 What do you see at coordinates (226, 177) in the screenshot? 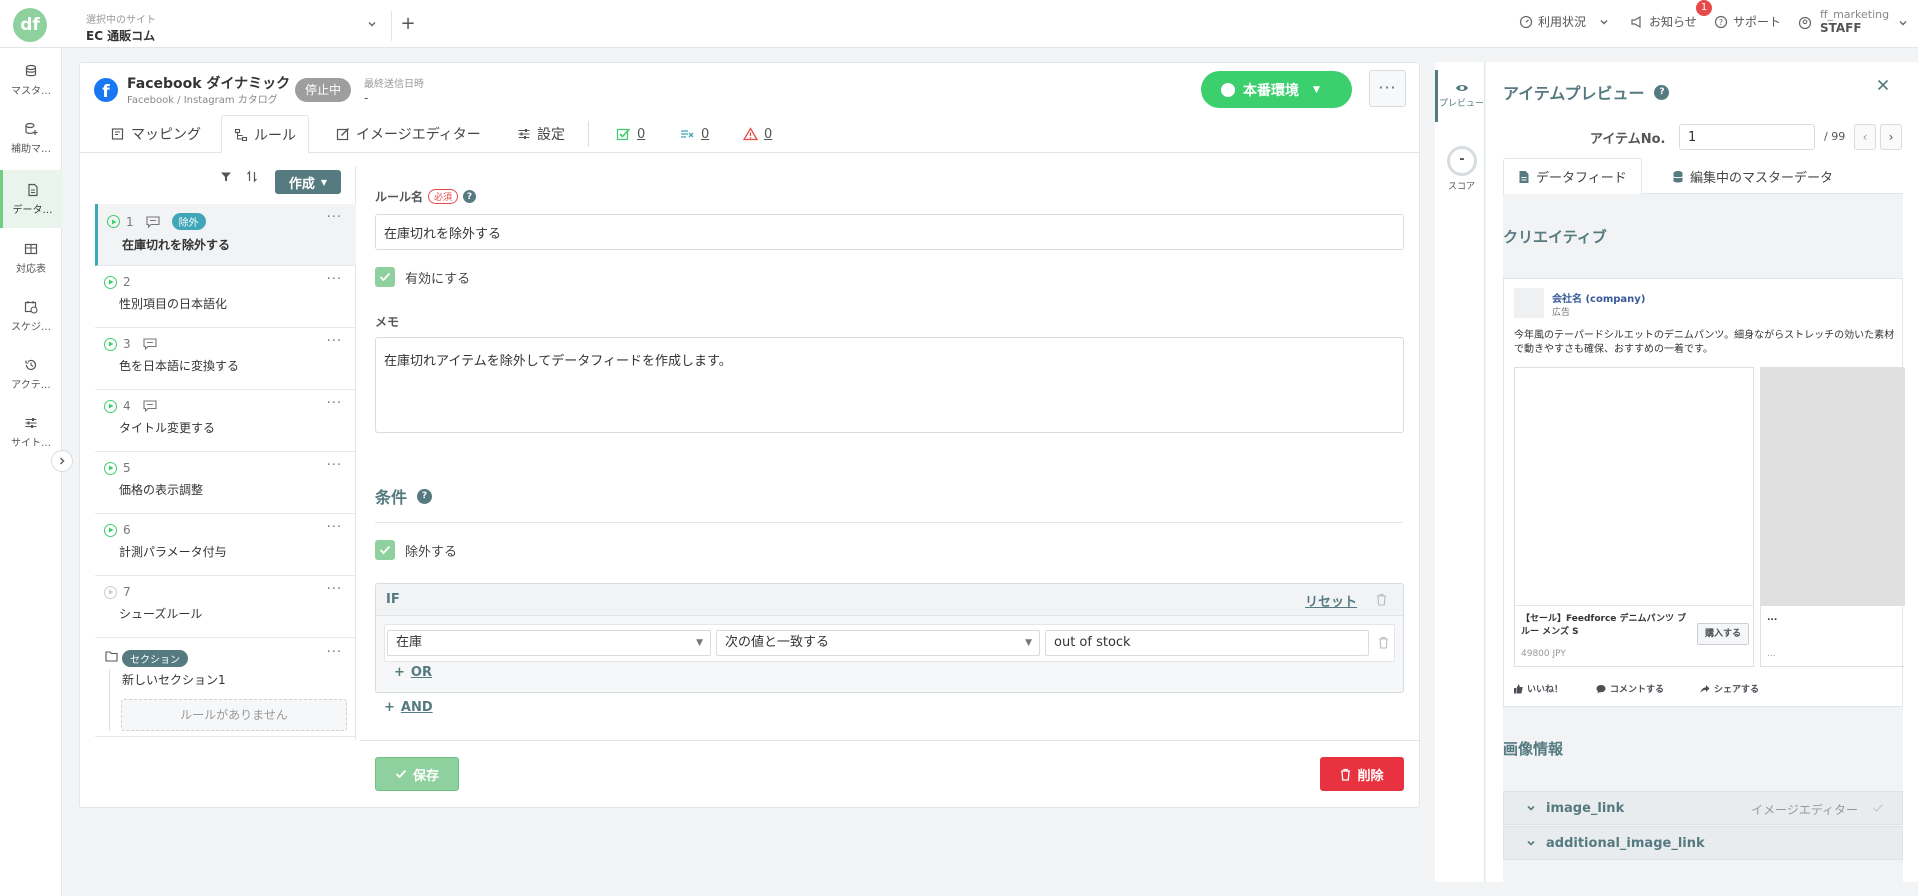
I see `filter-icon` at bounding box center [226, 177].